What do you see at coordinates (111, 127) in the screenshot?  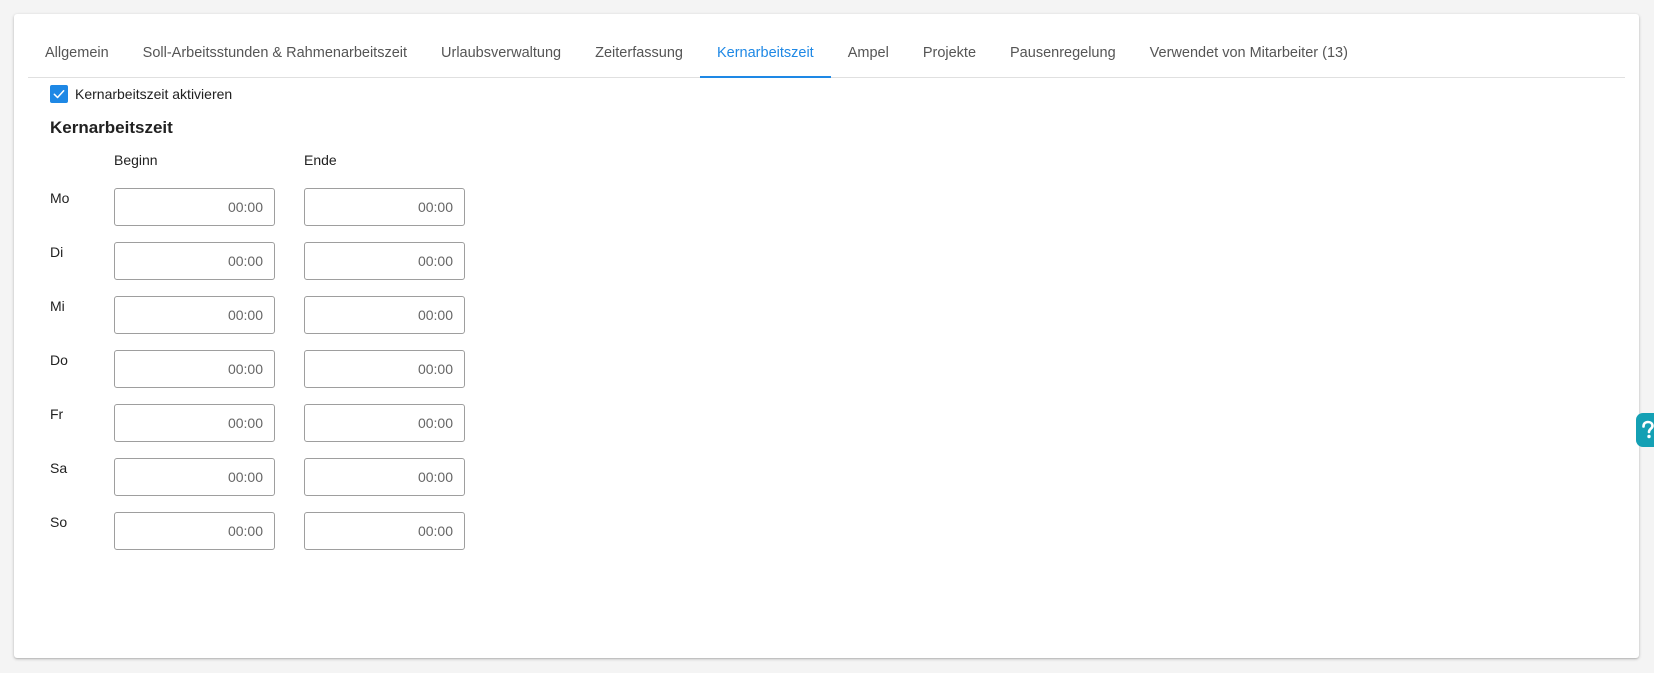 I see `section-title: Kernarbeitszeit` at bounding box center [111, 127].